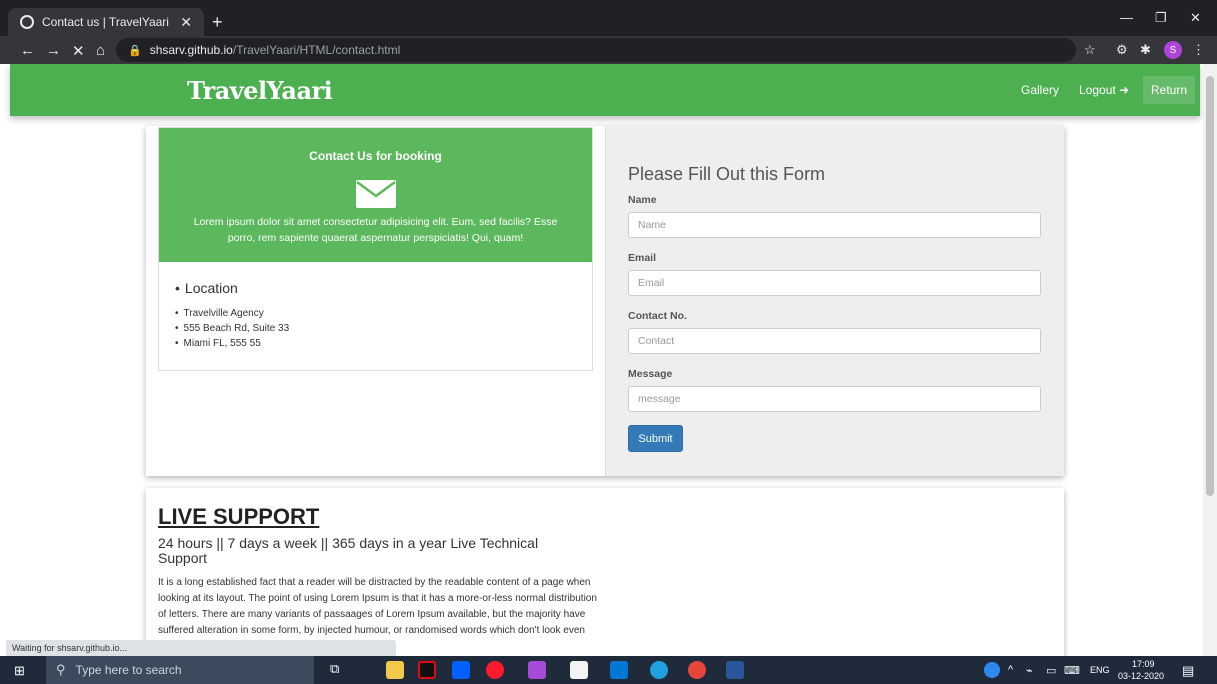  What do you see at coordinates (135, 50) in the screenshot?
I see `lock-icon: 🔒` at bounding box center [135, 50].